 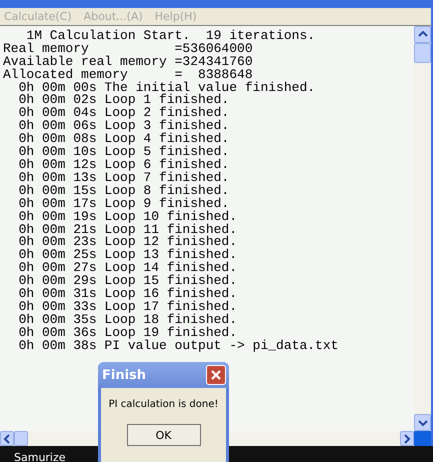 I want to click on output-line: 0h 00m 31s Loop 16 finished., so click(x=128, y=294).